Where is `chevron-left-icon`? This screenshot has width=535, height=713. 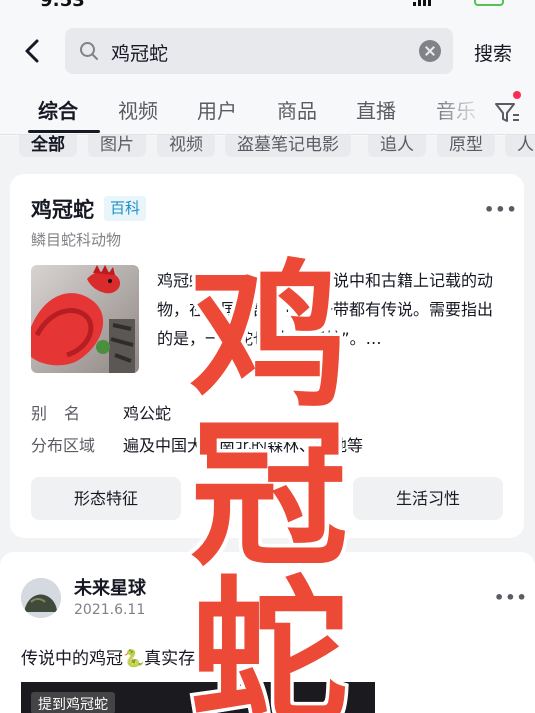
chevron-left-icon is located at coordinates (32, 51).